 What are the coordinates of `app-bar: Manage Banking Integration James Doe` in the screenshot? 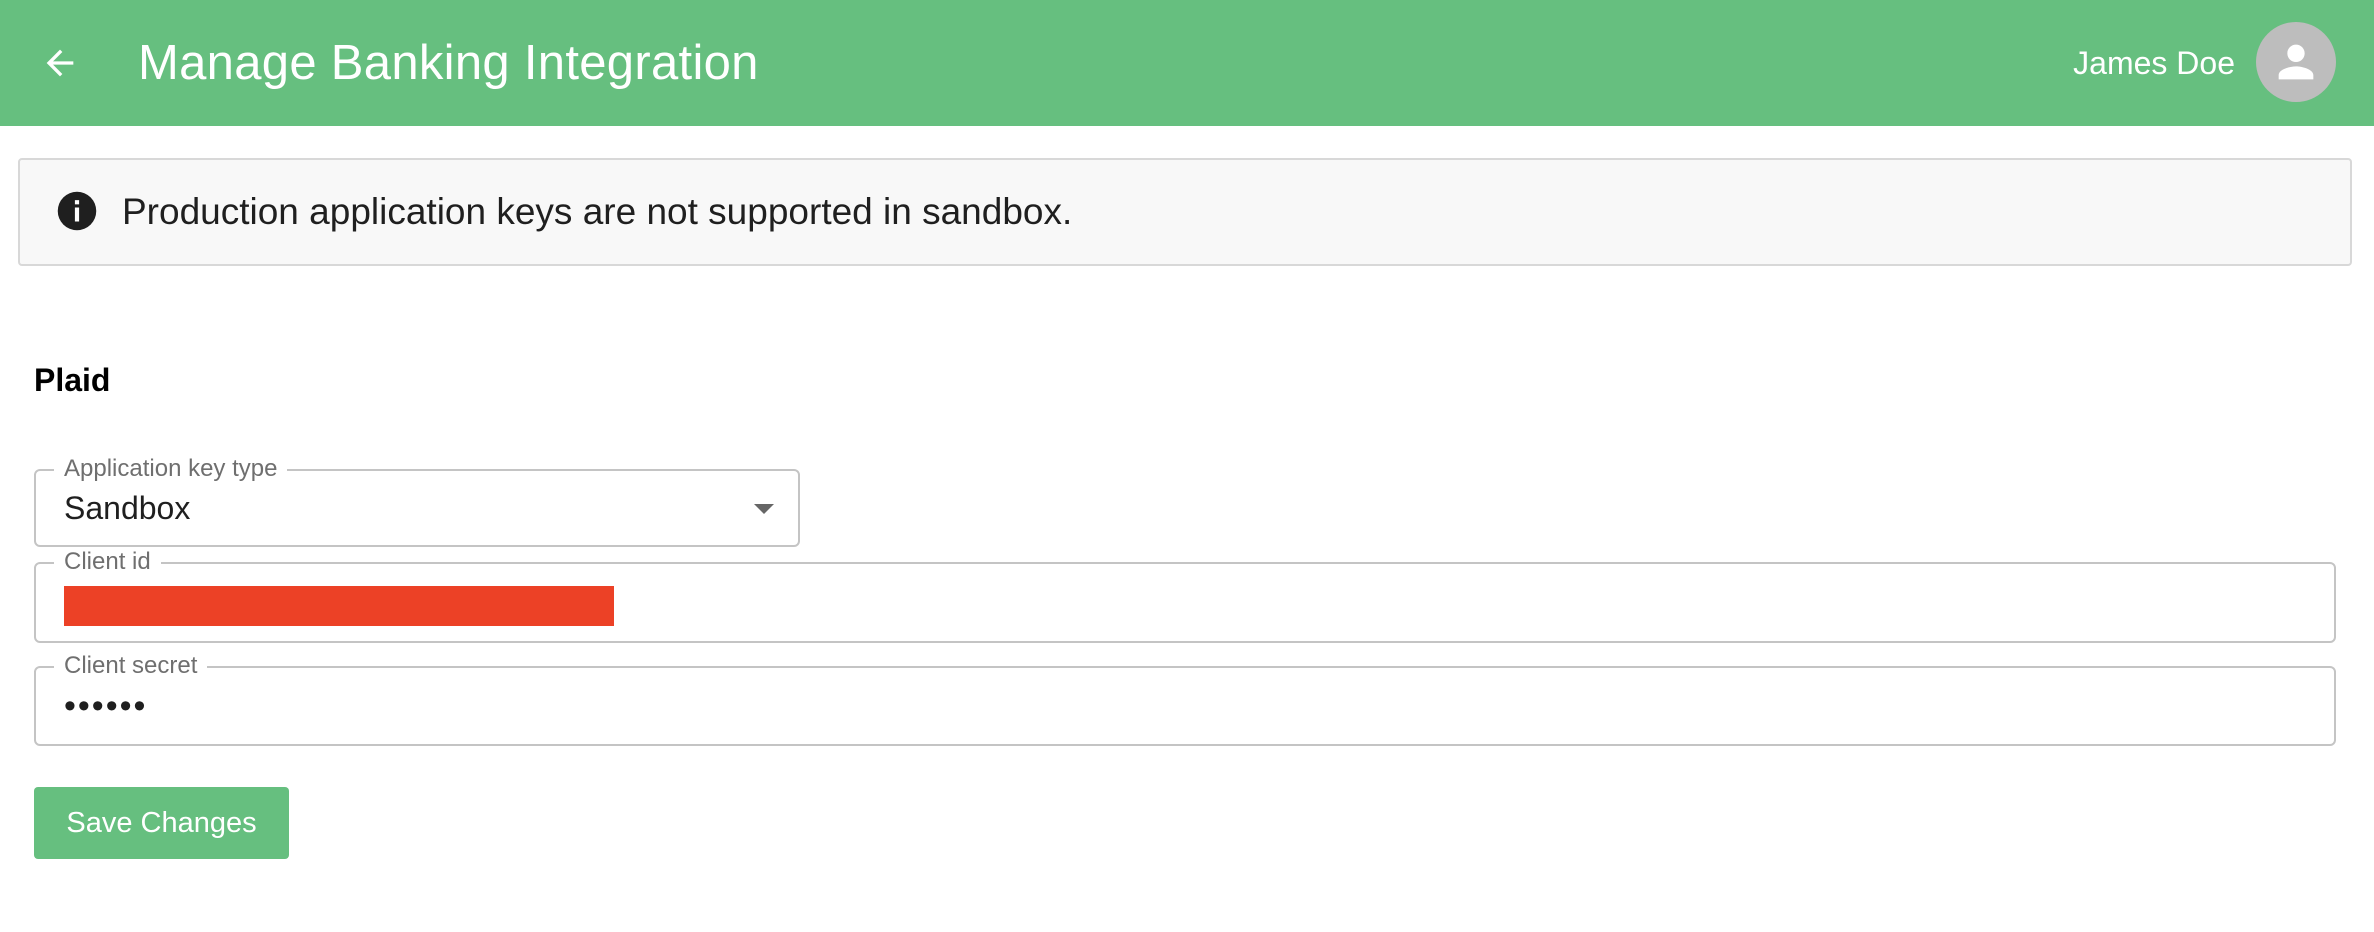 It's located at (1187, 63).